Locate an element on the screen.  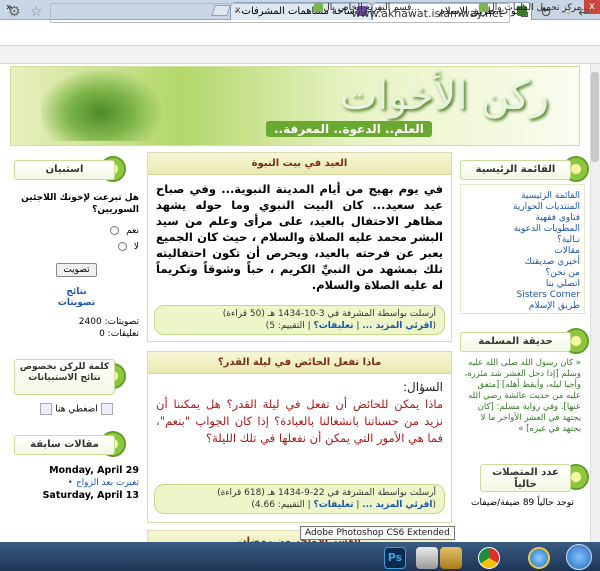
poll-question: هل تبرعت لإخوتك اللاجئين السوريين؟ is located at coordinates (80, 204).